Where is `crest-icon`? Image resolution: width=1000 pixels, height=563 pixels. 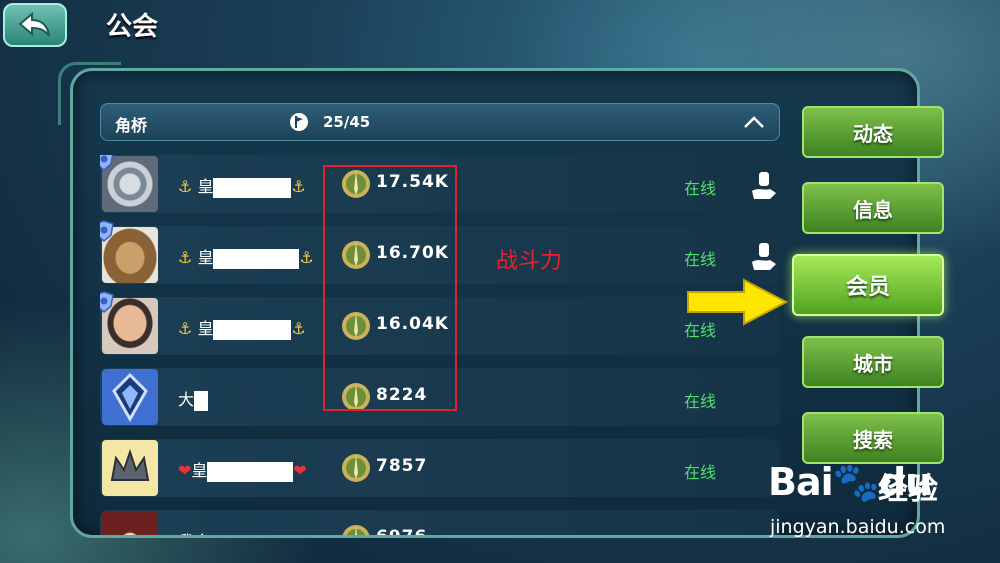 crest-icon is located at coordinates (130, 397).